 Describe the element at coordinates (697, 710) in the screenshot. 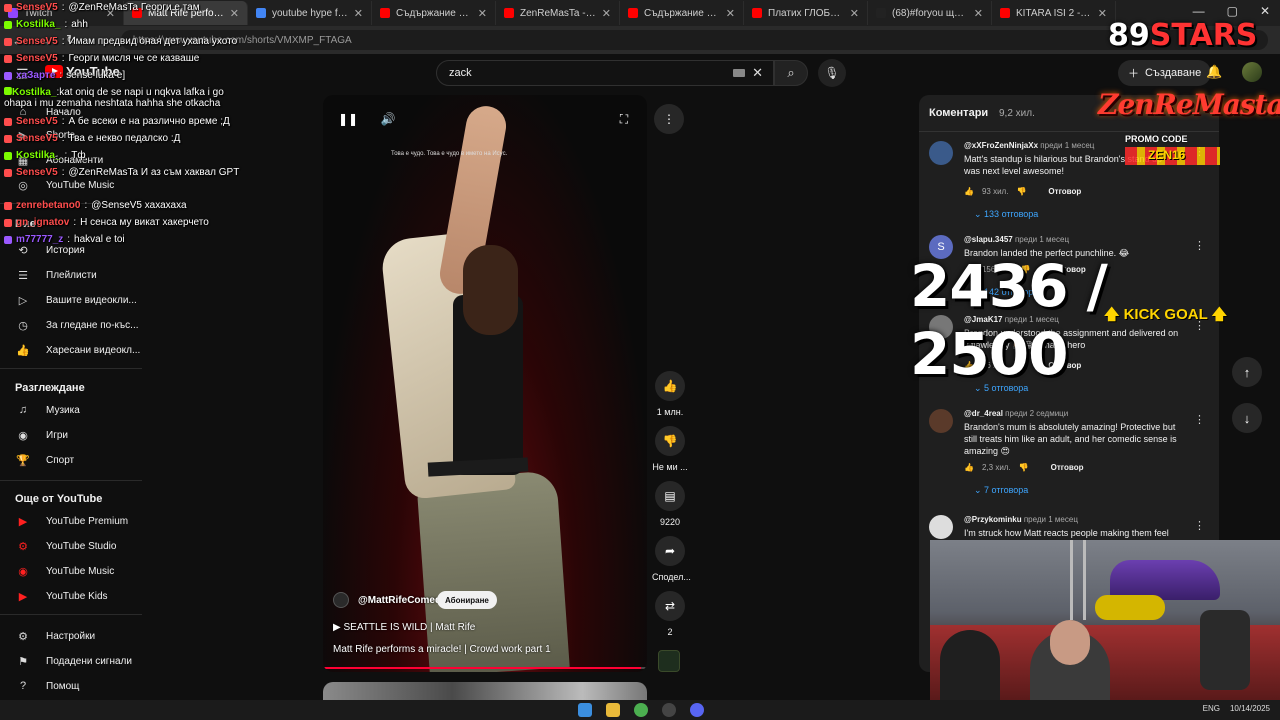

I see `discord-icon` at that location.